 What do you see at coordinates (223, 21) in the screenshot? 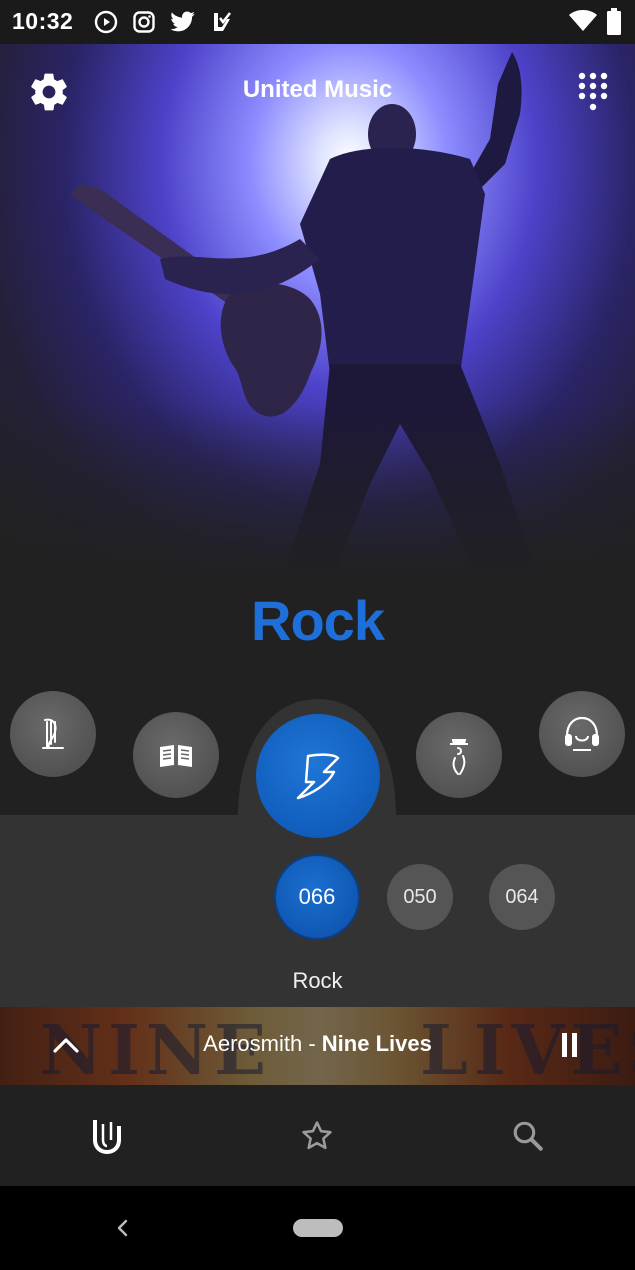
I see `check-flag-icon` at bounding box center [223, 21].